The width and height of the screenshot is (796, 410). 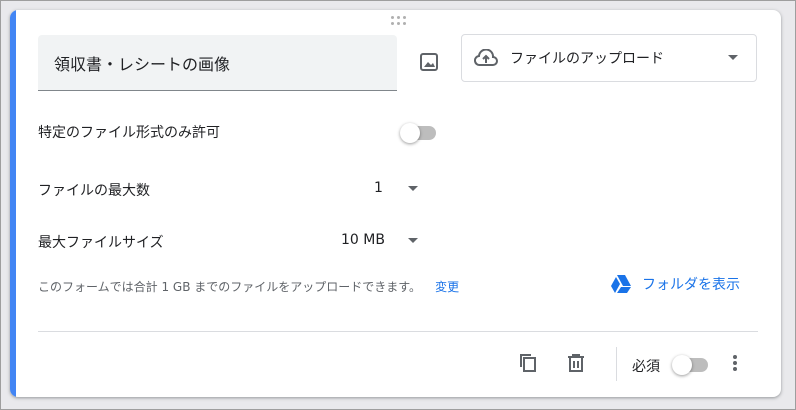 I want to click on more-options-button, so click(x=735, y=363).